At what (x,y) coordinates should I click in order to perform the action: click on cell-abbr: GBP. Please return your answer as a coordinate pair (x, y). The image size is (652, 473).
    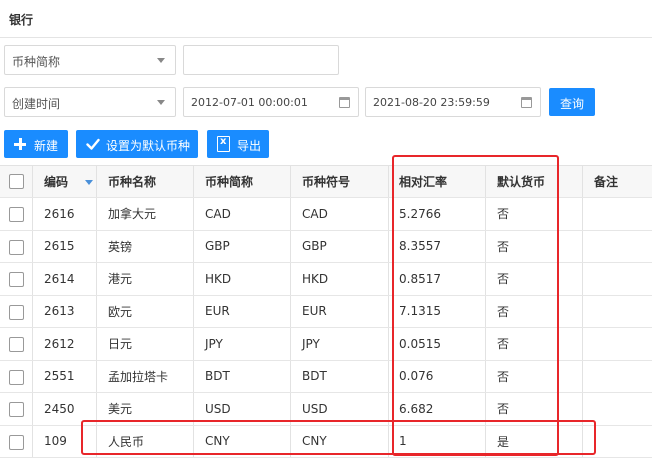
    Looking at the image, I should click on (217, 246).